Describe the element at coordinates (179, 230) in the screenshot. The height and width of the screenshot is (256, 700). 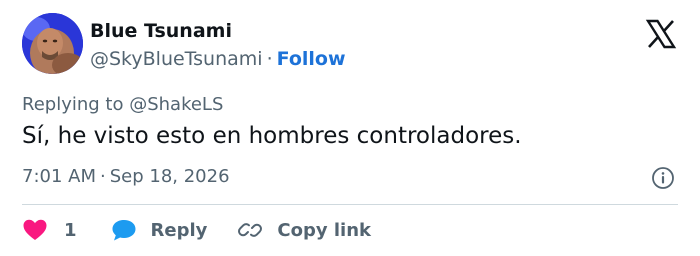
I see `reply-label: Reply` at that location.